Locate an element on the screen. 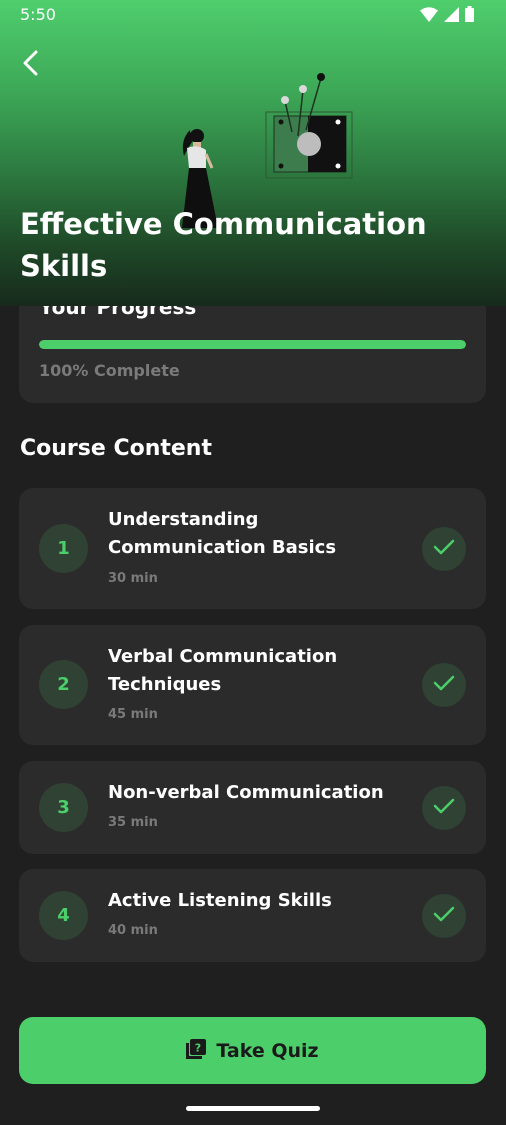  wifi-icon is located at coordinates (429, 16).